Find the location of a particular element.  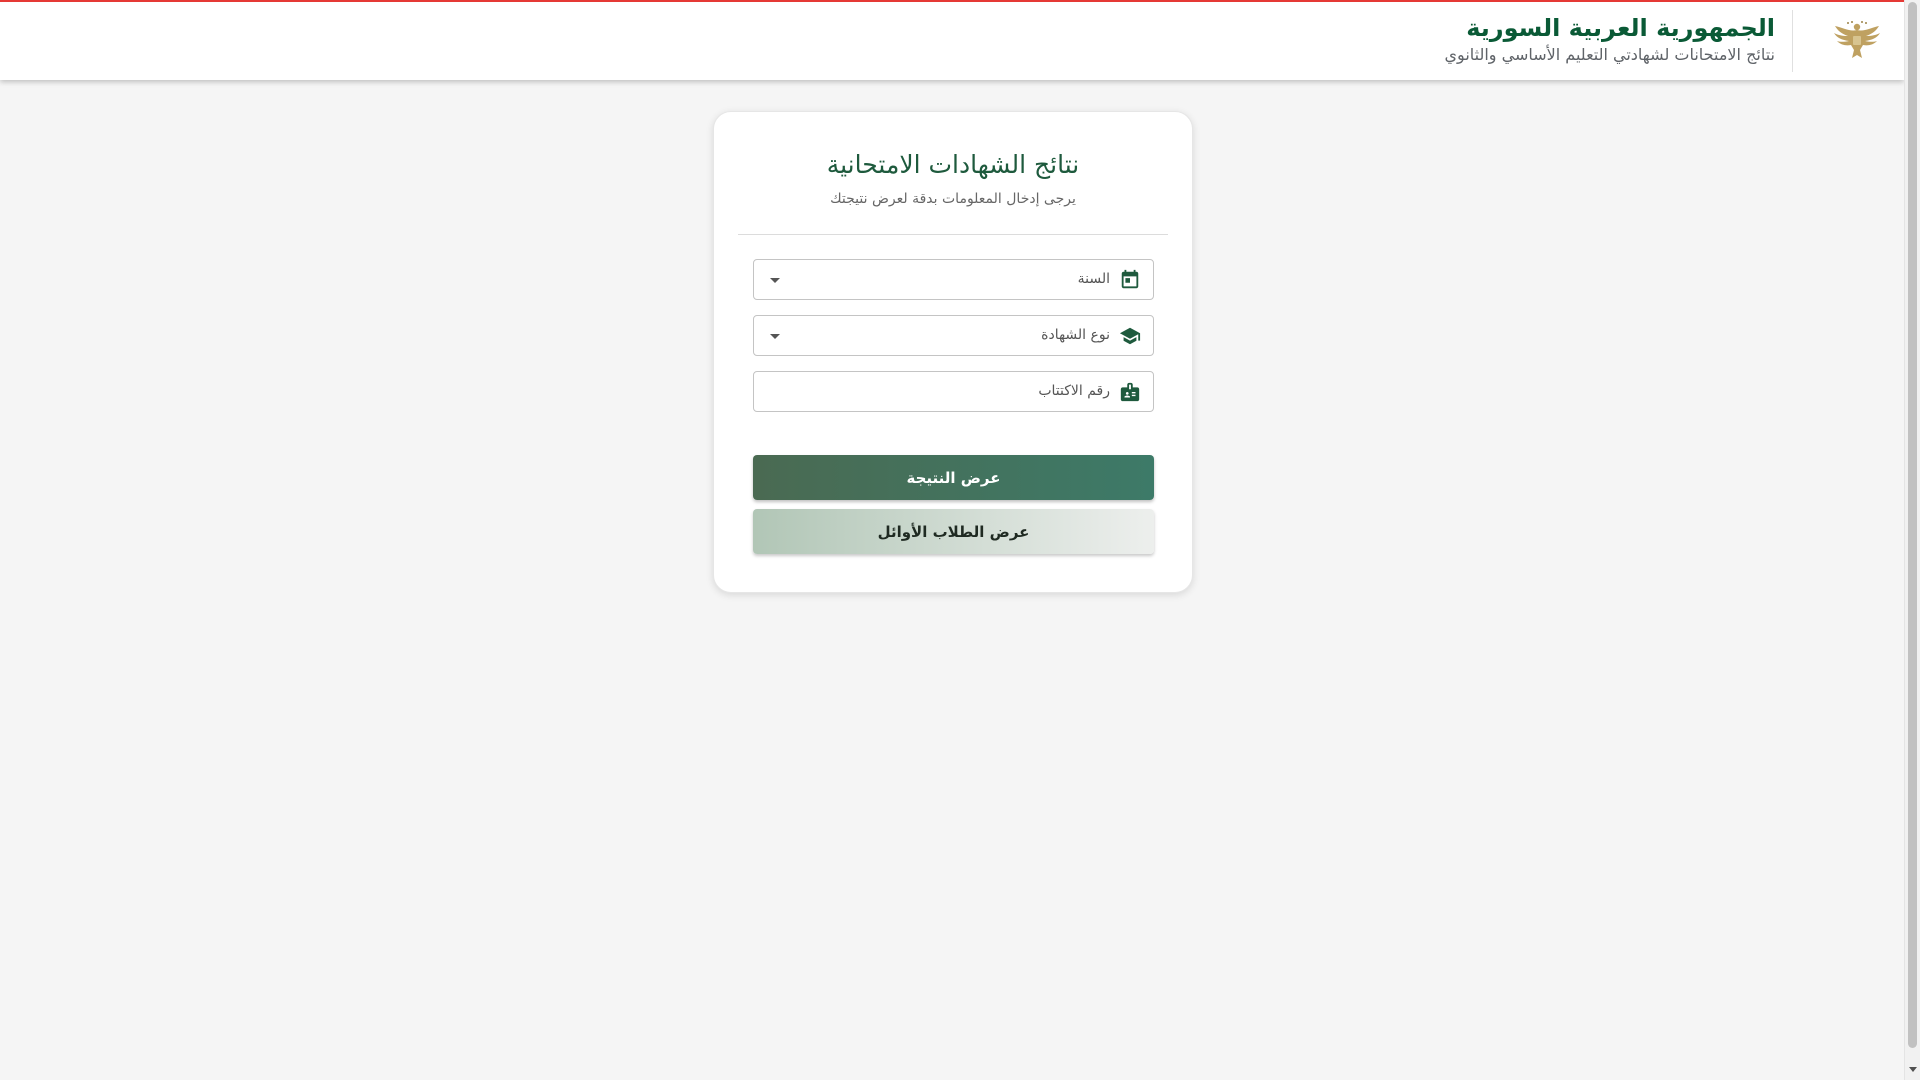

page-scrollbar is located at coordinates (1912, 540).